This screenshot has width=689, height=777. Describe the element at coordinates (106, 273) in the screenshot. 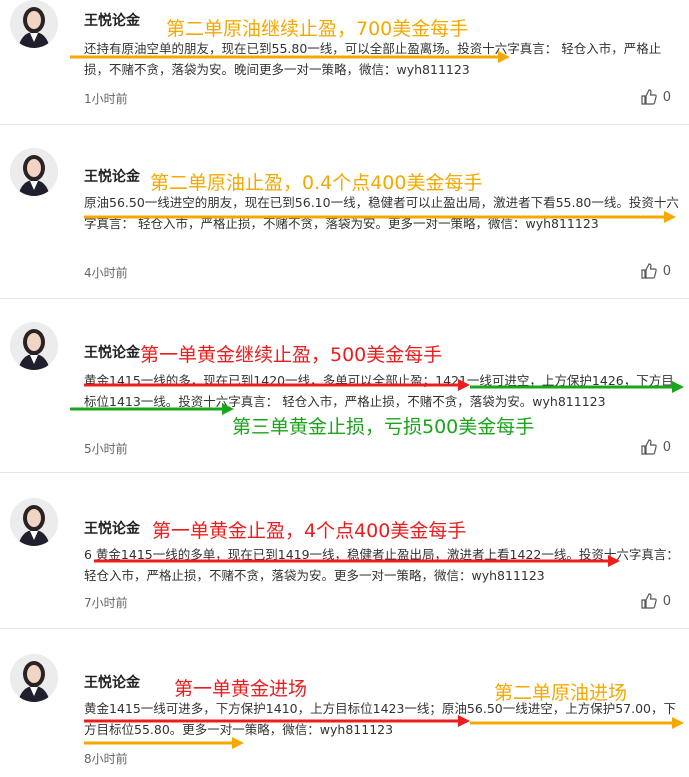

I see `post-time: 4小时前` at that location.